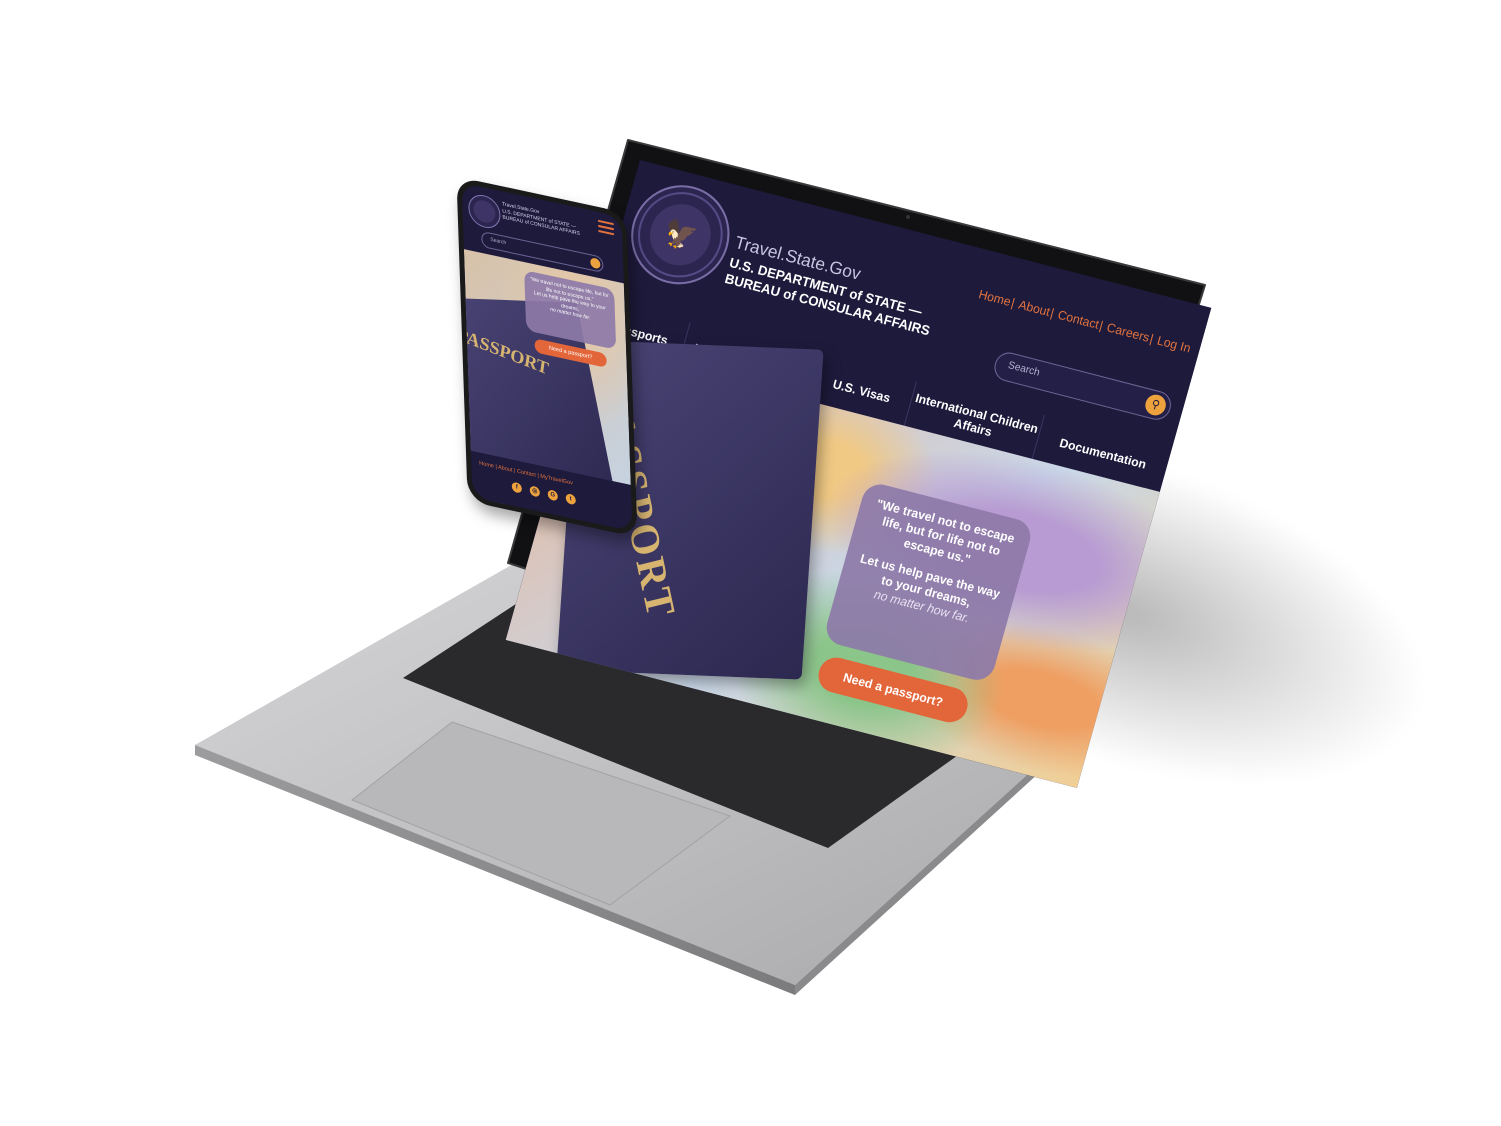 The width and height of the screenshot is (1501, 1126). What do you see at coordinates (595, 263) in the screenshot?
I see `search-icon` at bounding box center [595, 263].